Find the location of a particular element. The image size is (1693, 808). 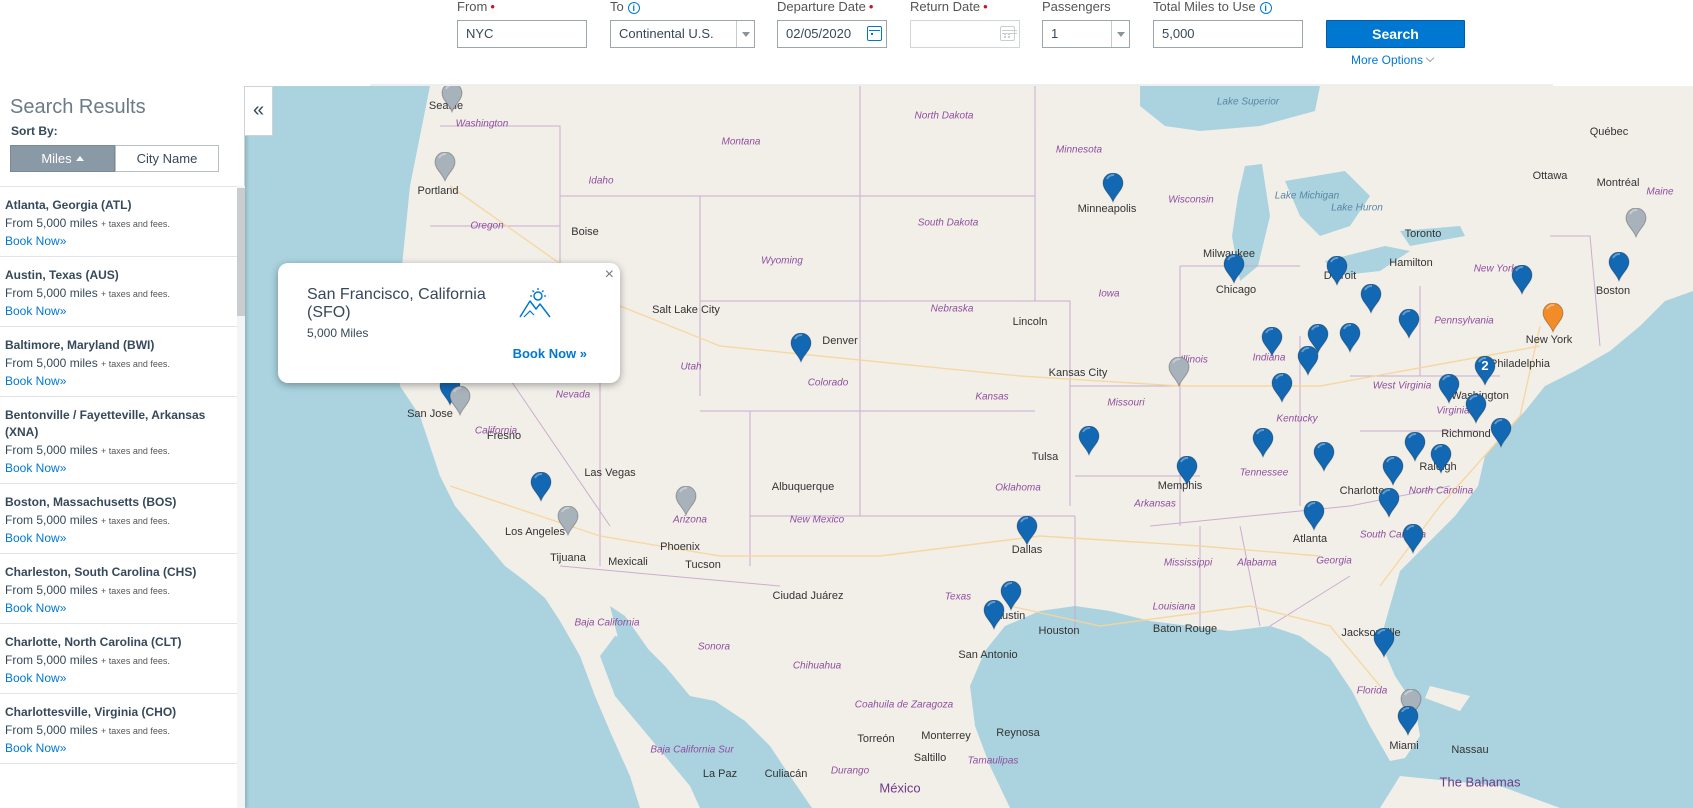

search-button: Search is located at coordinates (1395, 34).